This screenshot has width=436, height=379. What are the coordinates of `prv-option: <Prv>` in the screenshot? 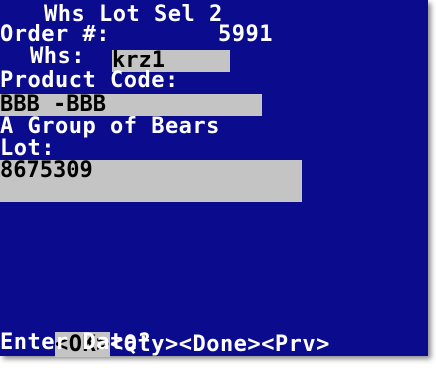 It's located at (295, 344).